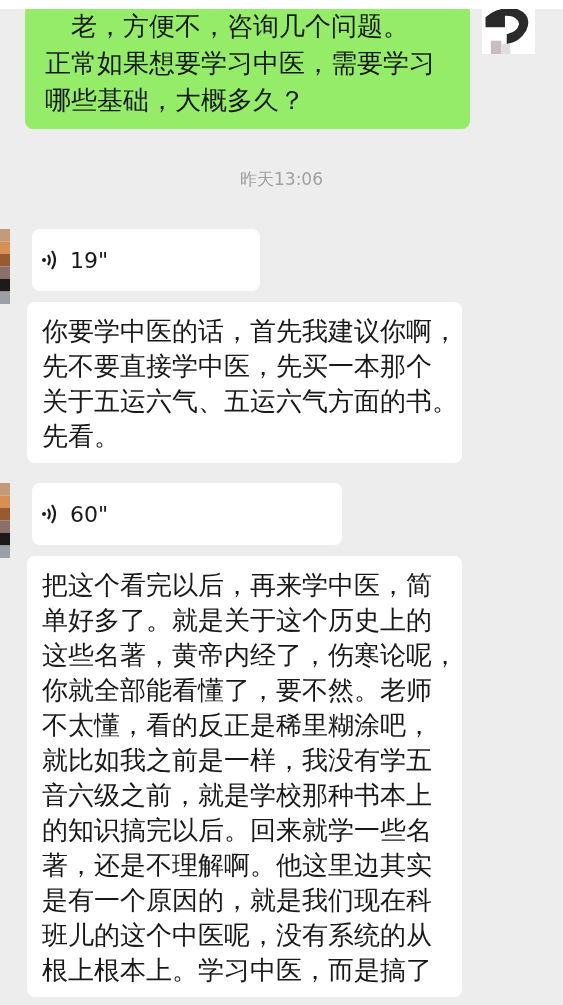 The width and height of the screenshot is (563, 1005). Describe the element at coordinates (237, 585) in the screenshot. I see `message-line: 把这个看完以后，再来学中医，简` at that location.